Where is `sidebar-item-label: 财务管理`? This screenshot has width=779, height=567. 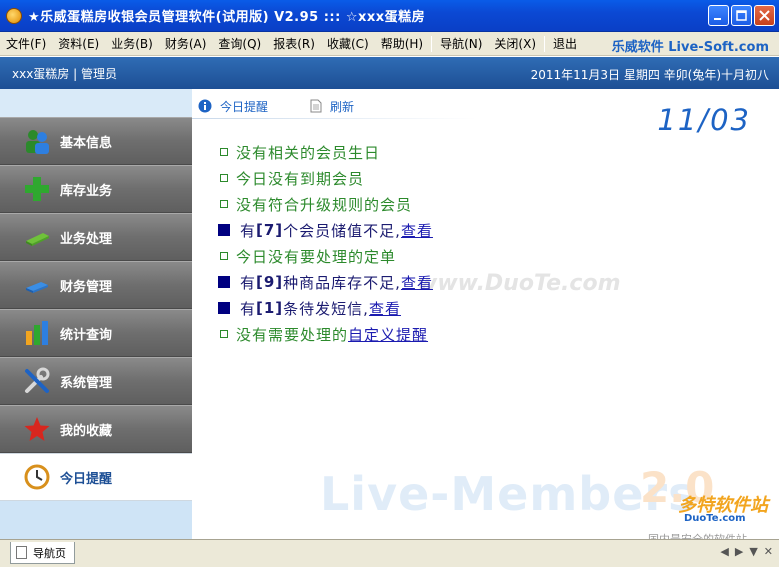 sidebar-item-label: 财务管理 is located at coordinates (86, 287).